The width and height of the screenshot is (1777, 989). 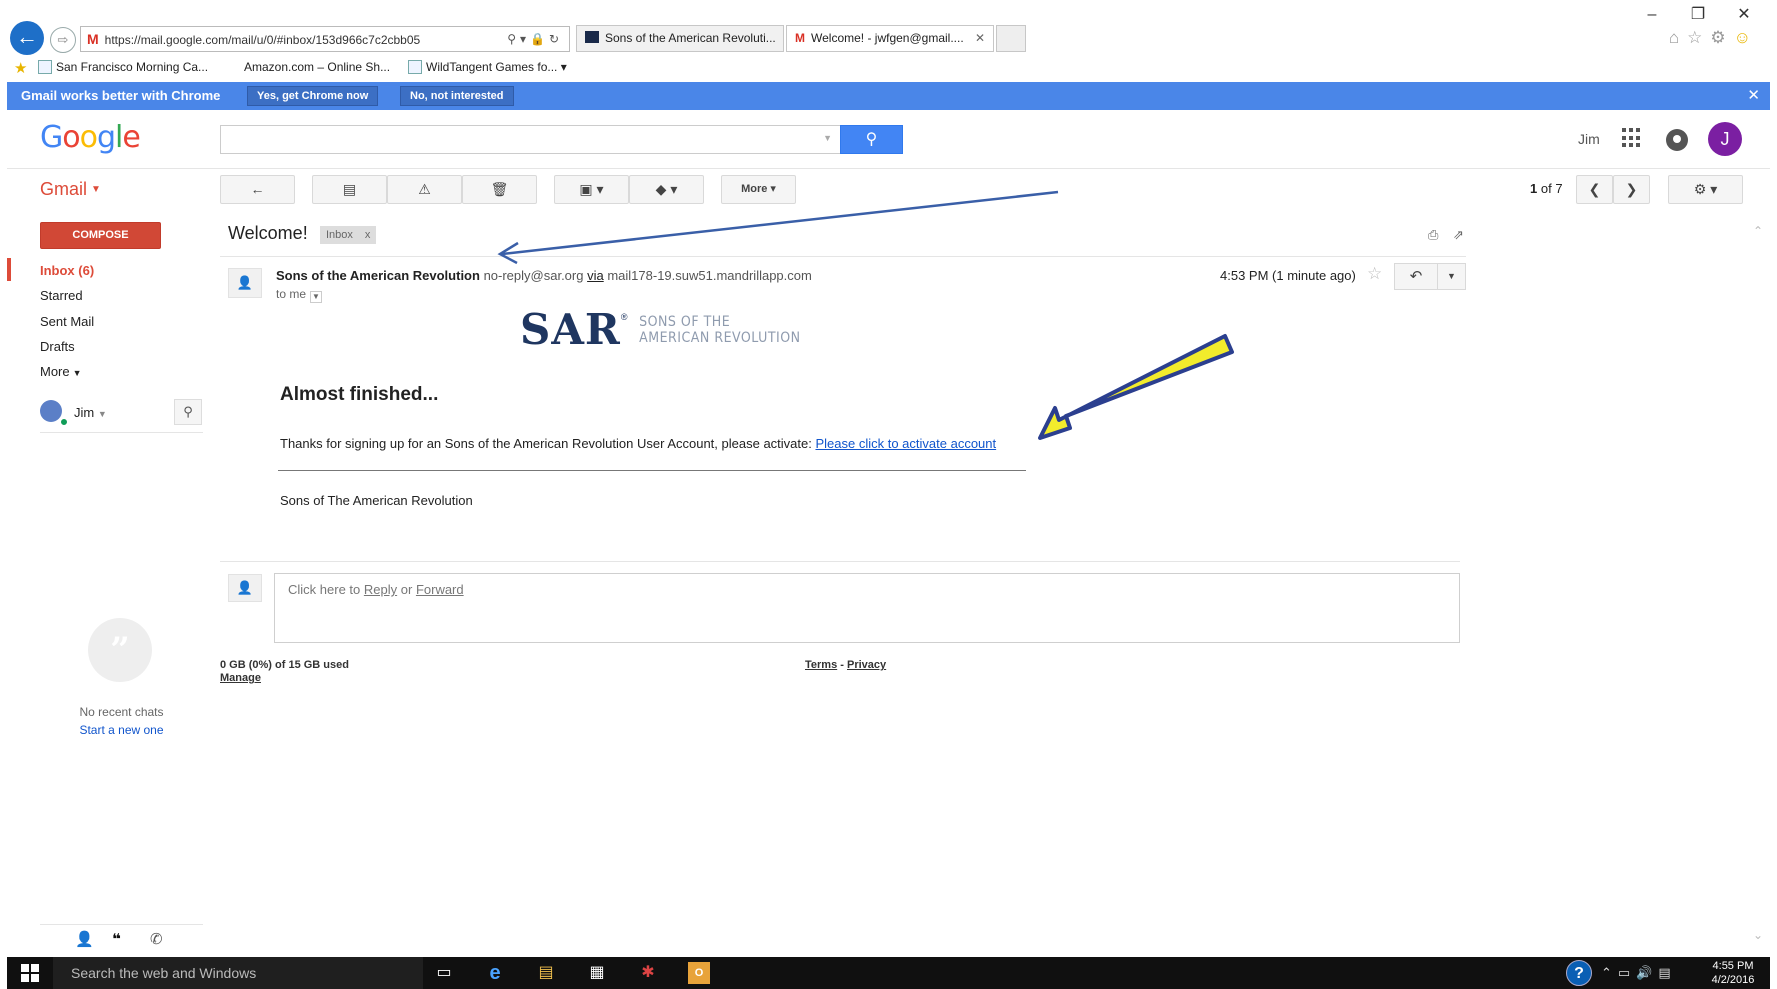 What do you see at coordinates (1744, 15) in the screenshot?
I see `close-window-button: ✕` at bounding box center [1744, 15].